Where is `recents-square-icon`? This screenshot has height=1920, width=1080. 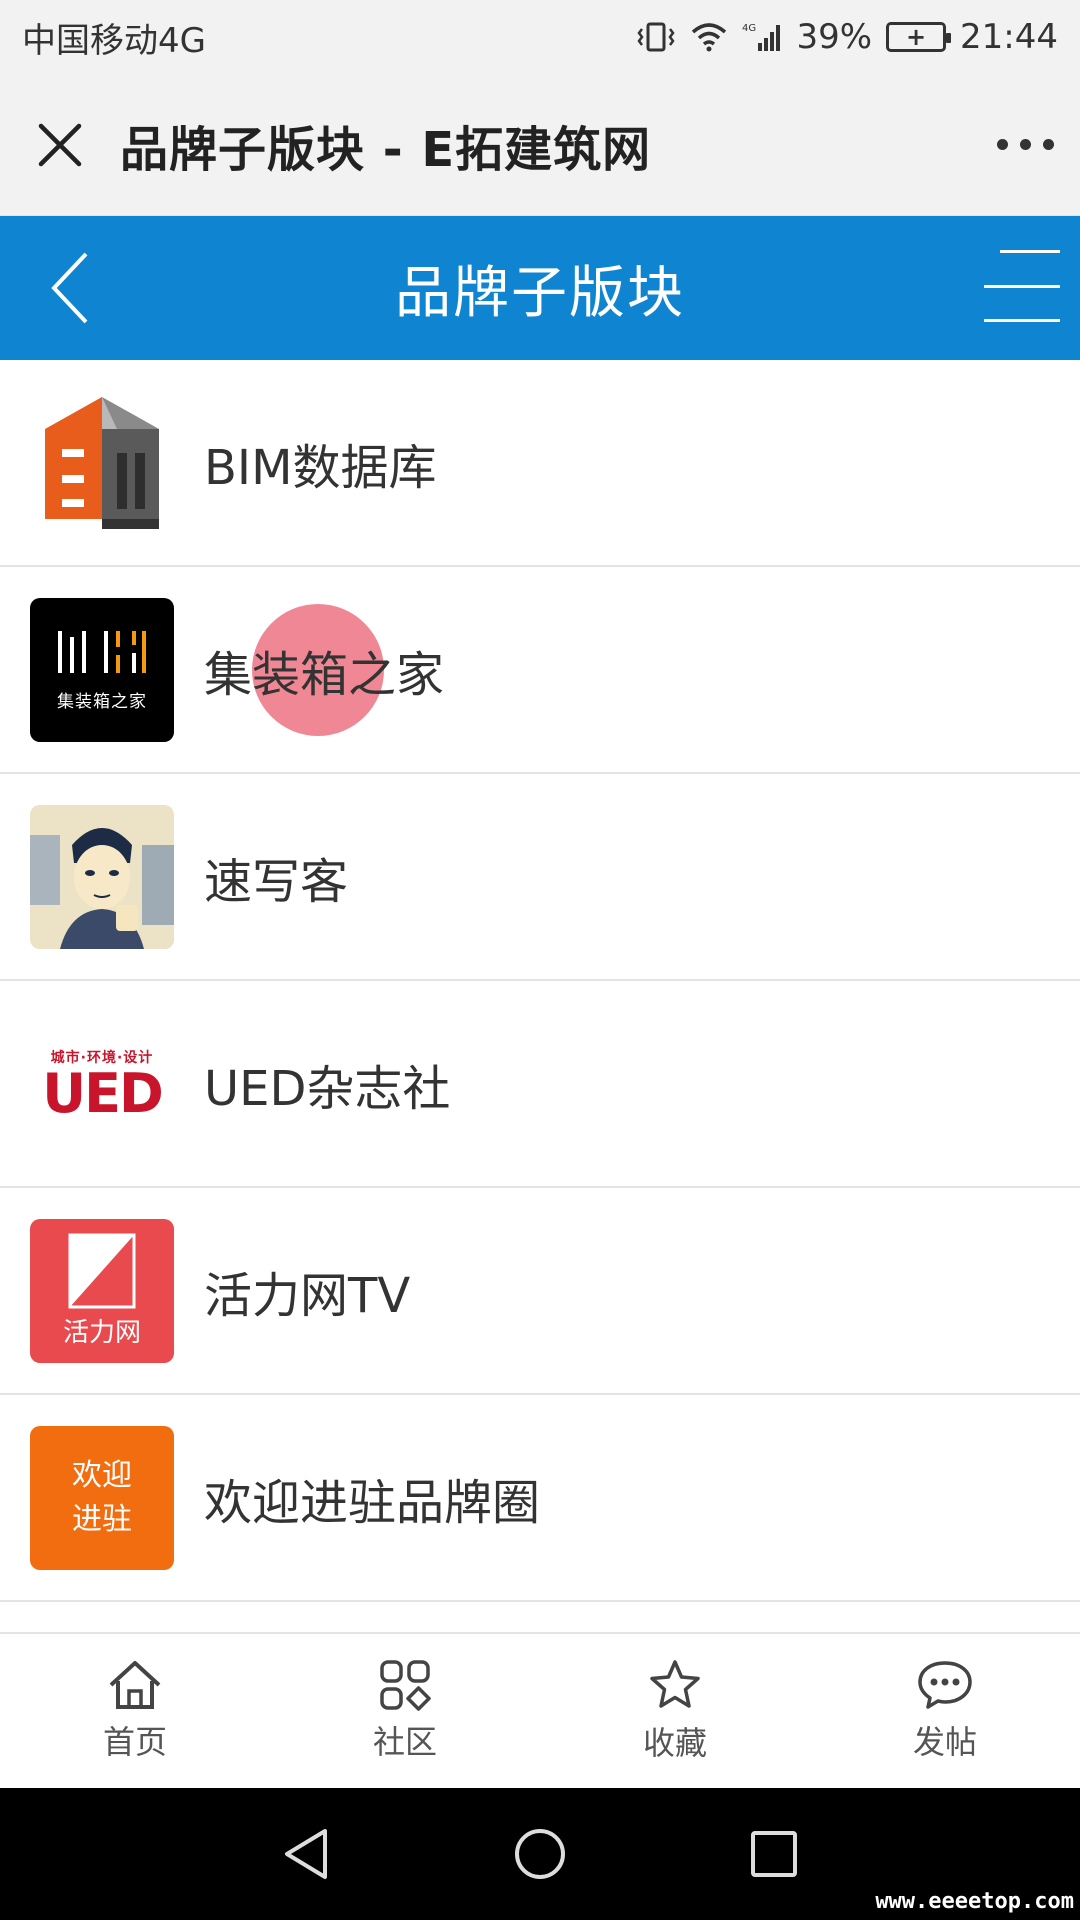
recents-square-icon is located at coordinates (774, 1854).